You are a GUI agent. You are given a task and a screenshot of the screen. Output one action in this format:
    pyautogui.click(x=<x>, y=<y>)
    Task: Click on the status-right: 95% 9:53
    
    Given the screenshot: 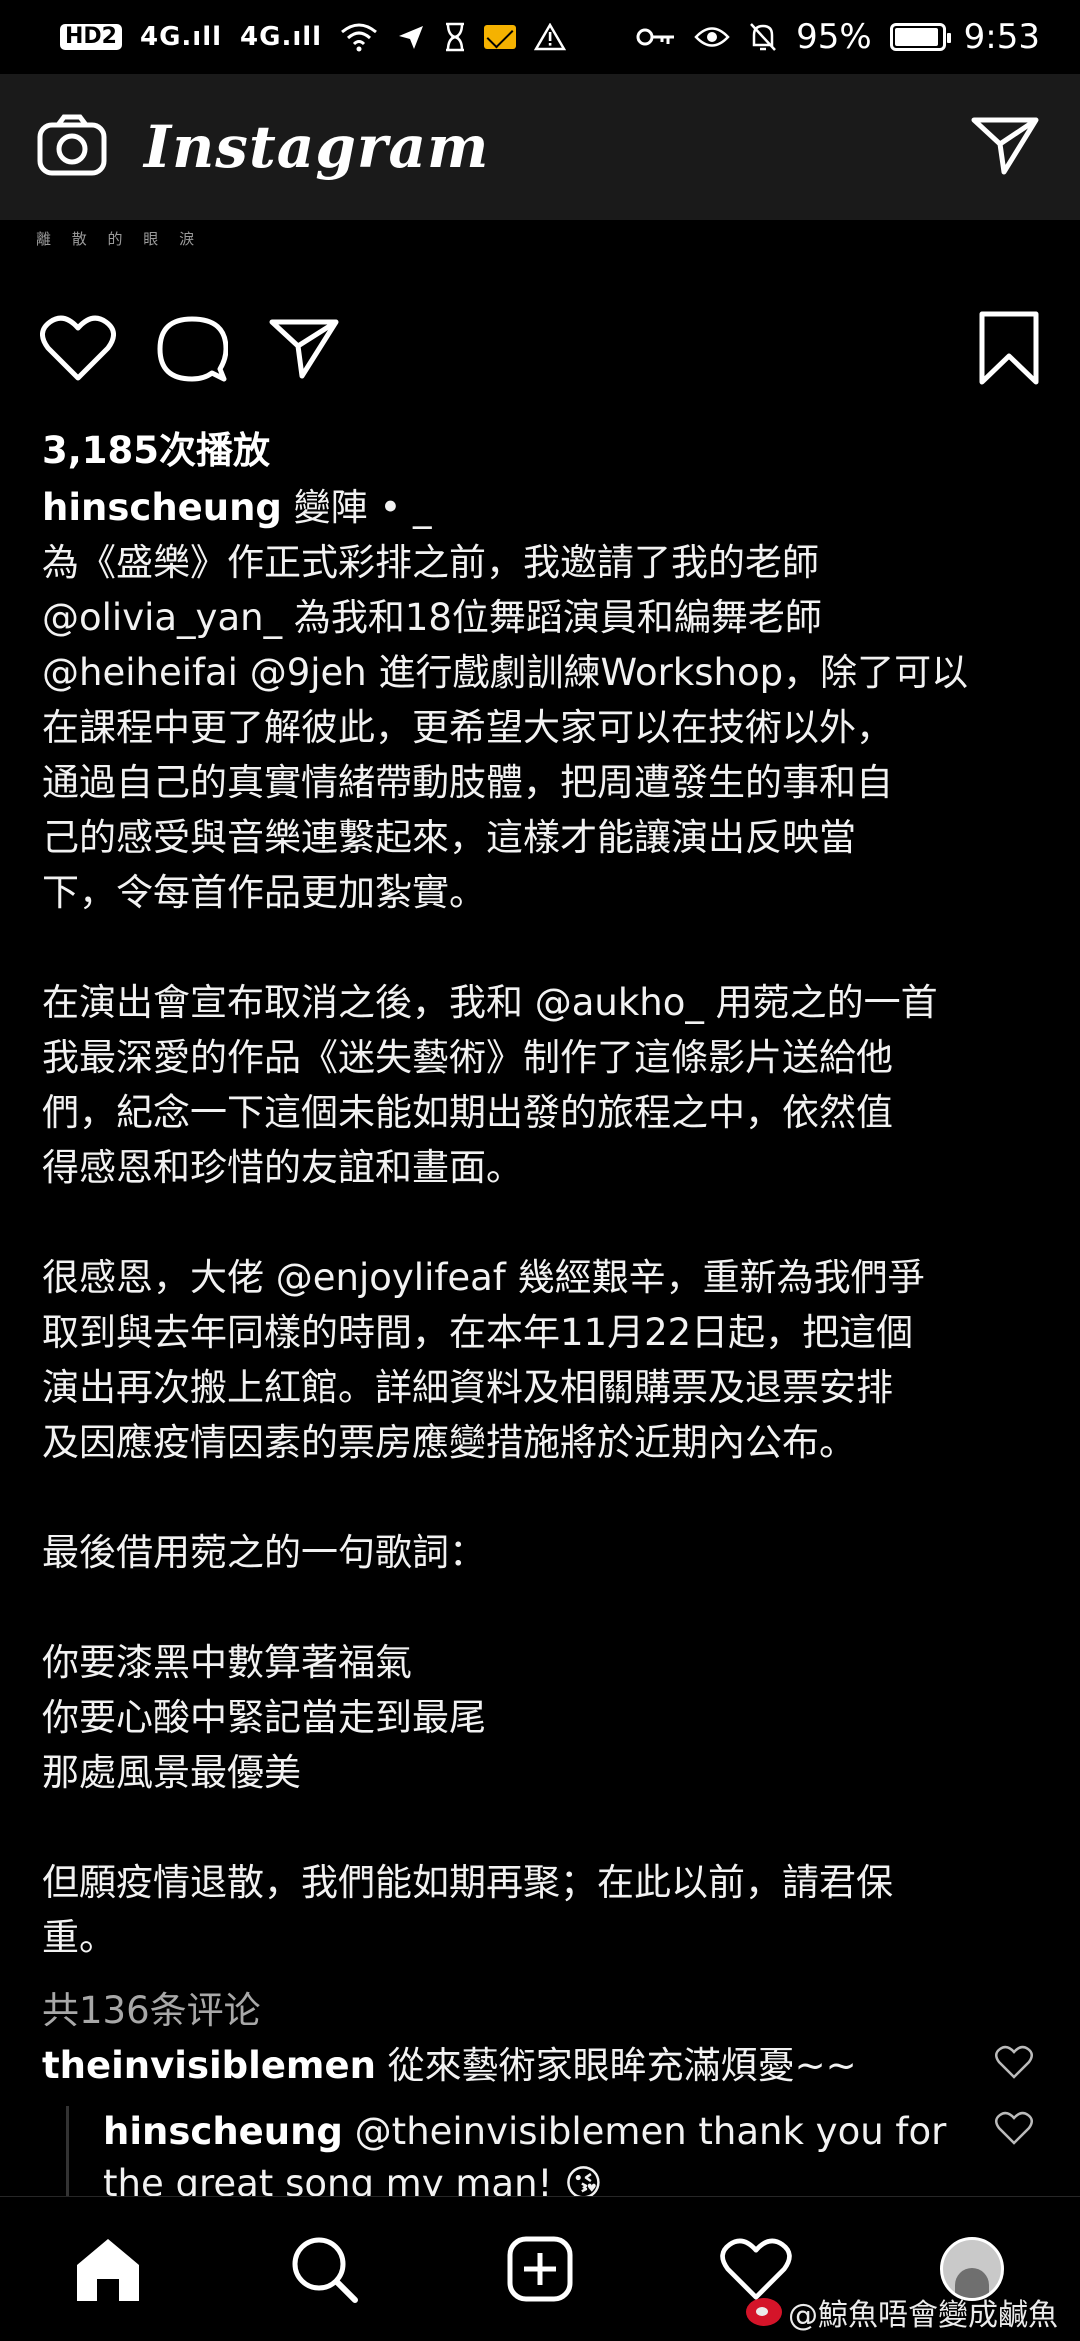 What is the action you would take?
    pyautogui.click(x=838, y=37)
    